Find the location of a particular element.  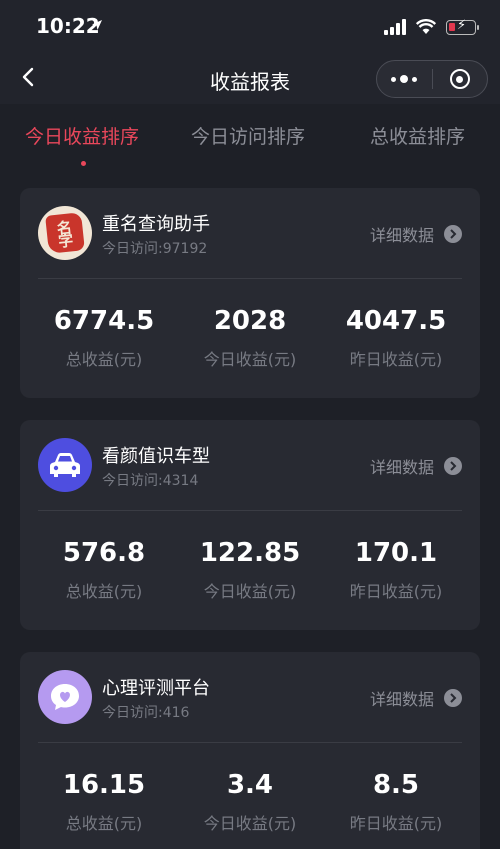

stat-today-revenue: 3.4 今日收益(元) is located at coordinates (250, 801).